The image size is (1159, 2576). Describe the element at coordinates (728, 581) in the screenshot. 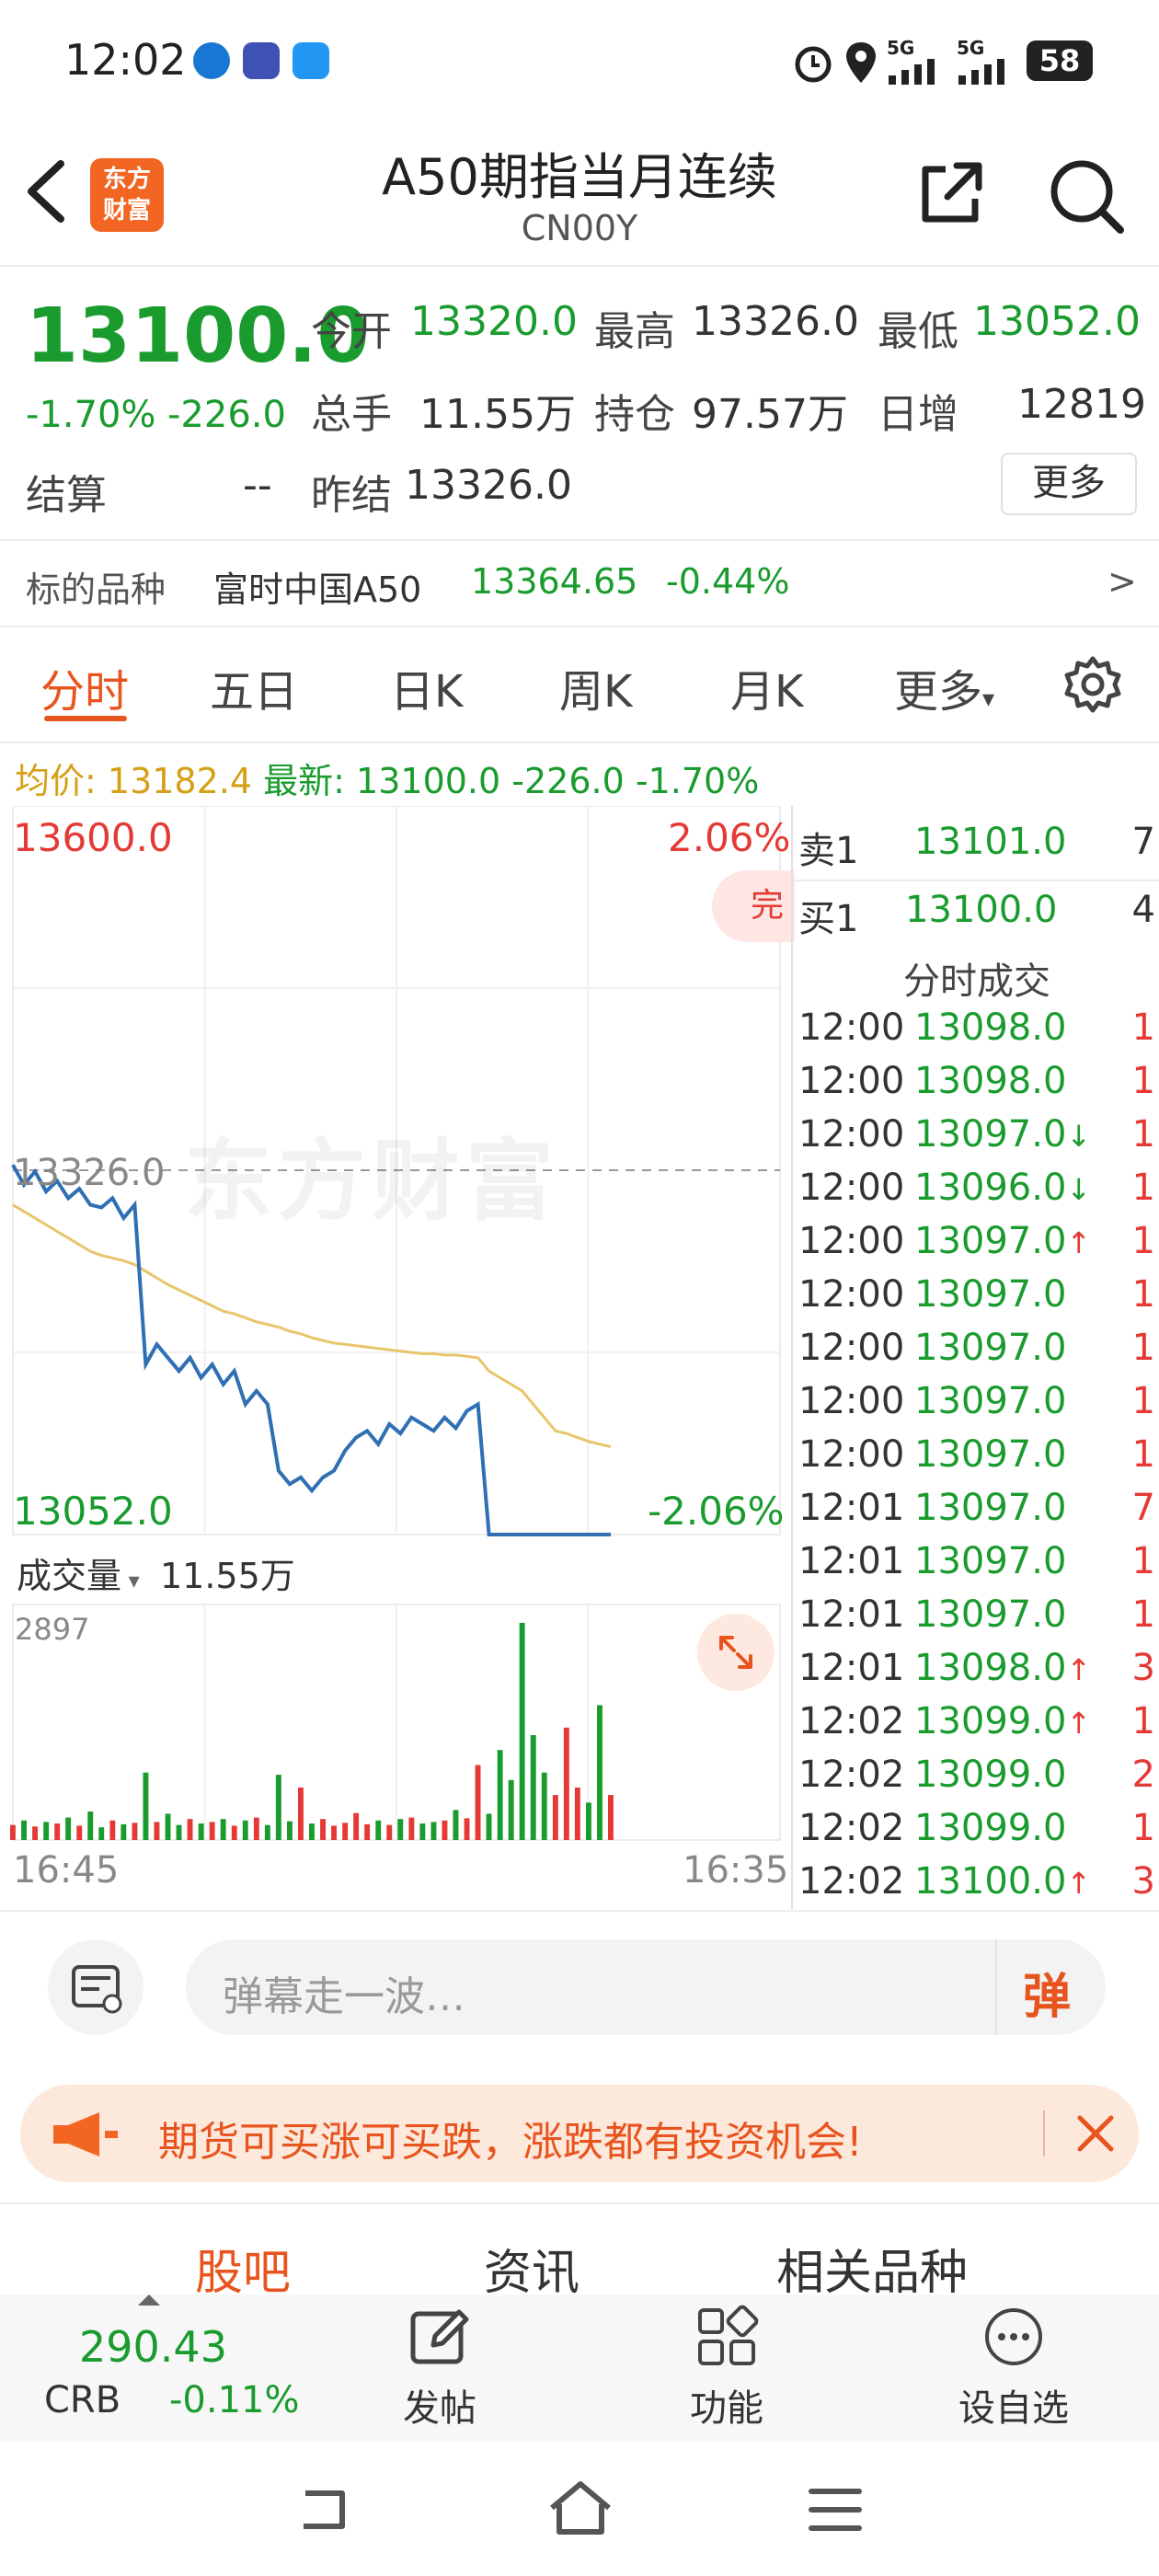

I see `underlying-change: -0.44%` at that location.